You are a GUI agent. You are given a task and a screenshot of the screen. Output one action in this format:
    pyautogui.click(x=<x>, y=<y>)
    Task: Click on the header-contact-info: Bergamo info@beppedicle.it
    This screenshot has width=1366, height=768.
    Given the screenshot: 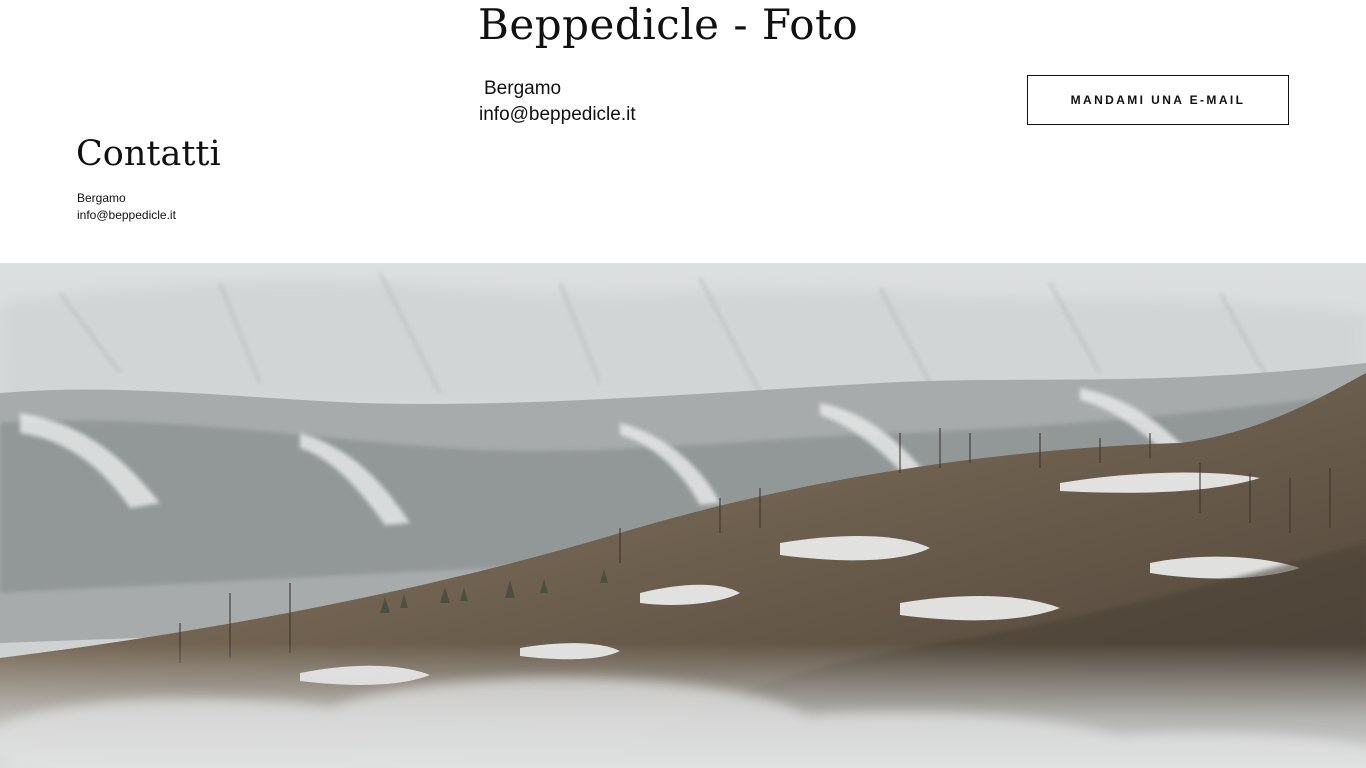 What is the action you would take?
    pyautogui.click(x=557, y=102)
    